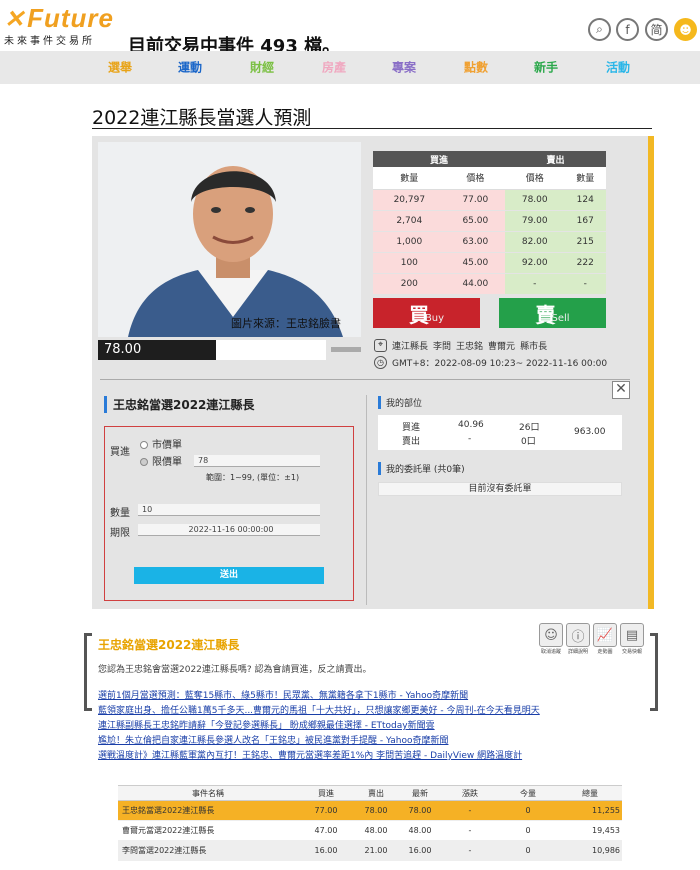 Image resolution: width=700 pixels, height=870 pixels. What do you see at coordinates (229, 530) in the screenshot?
I see `expiry-input: 2022-11-16 00:00:00` at bounding box center [229, 530].